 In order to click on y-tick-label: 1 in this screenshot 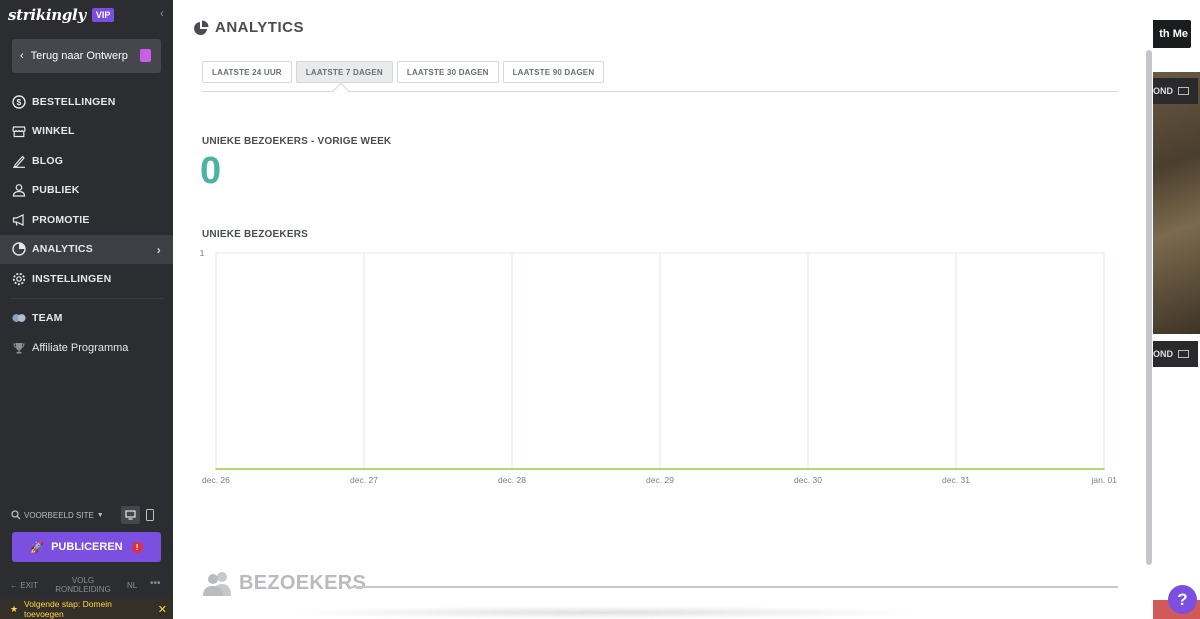, I will do `click(202, 253)`.